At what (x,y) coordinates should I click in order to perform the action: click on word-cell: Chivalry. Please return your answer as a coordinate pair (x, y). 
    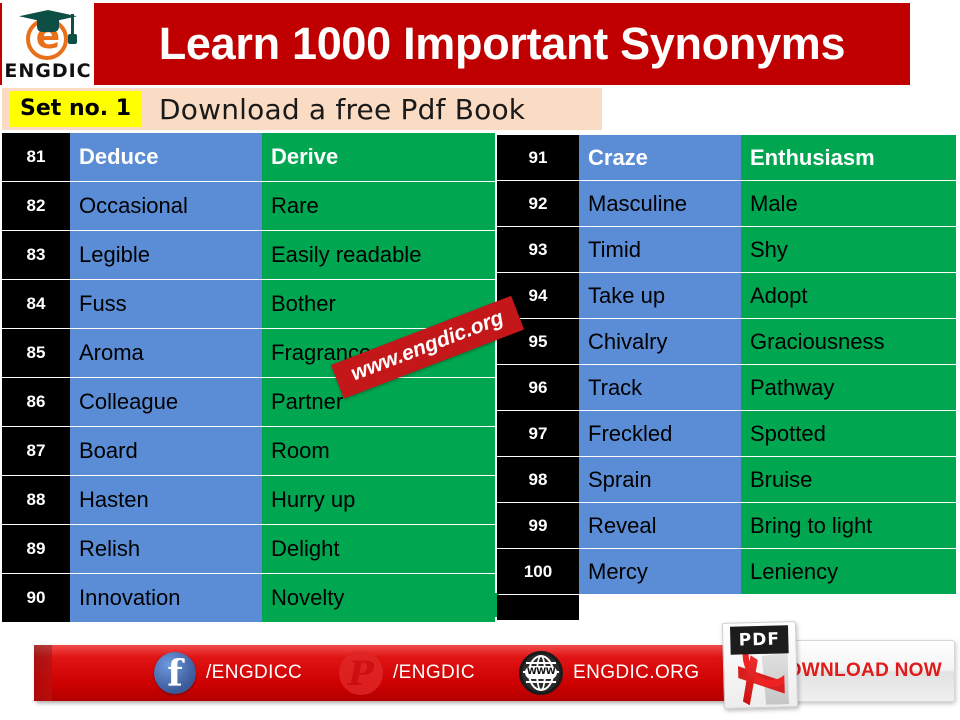
    Looking at the image, I should click on (660, 341).